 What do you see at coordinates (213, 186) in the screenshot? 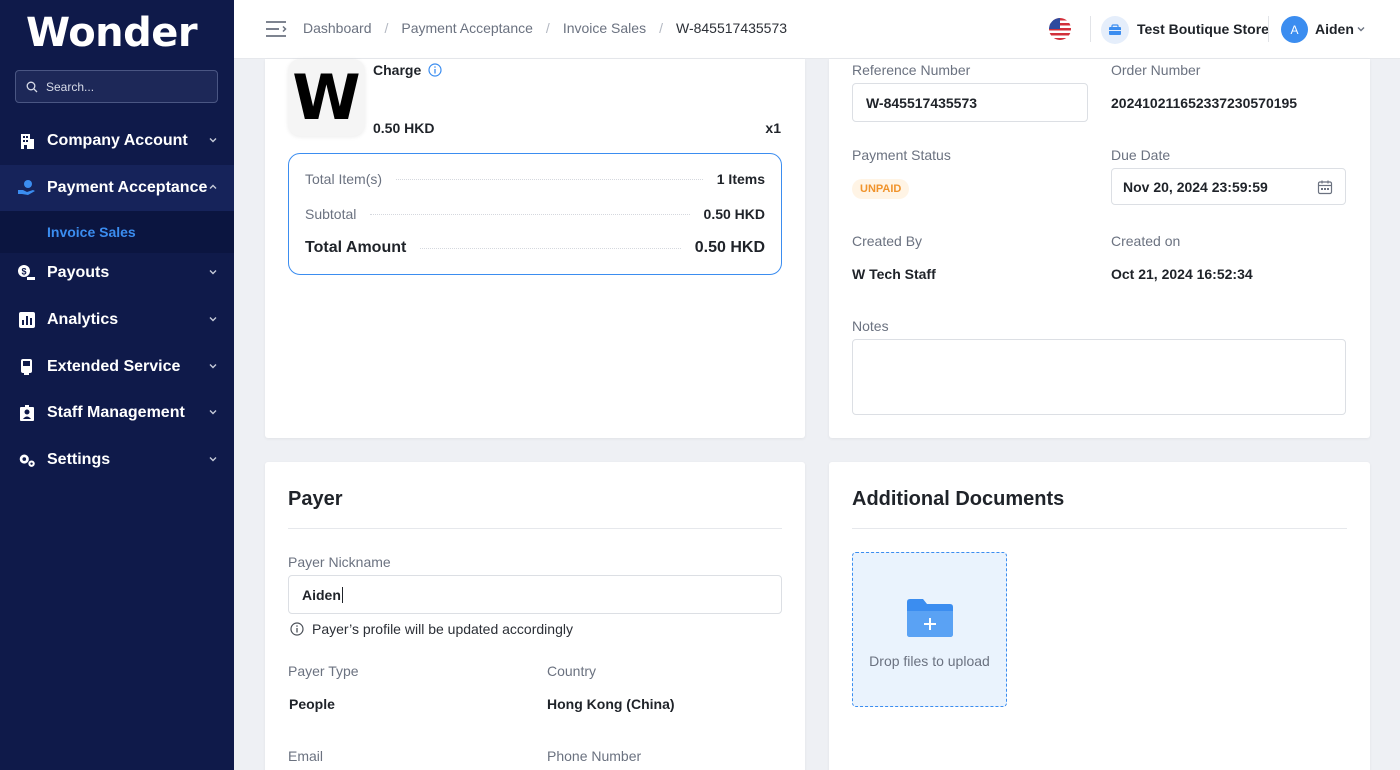
I see `chevron-up-icon` at bounding box center [213, 186].